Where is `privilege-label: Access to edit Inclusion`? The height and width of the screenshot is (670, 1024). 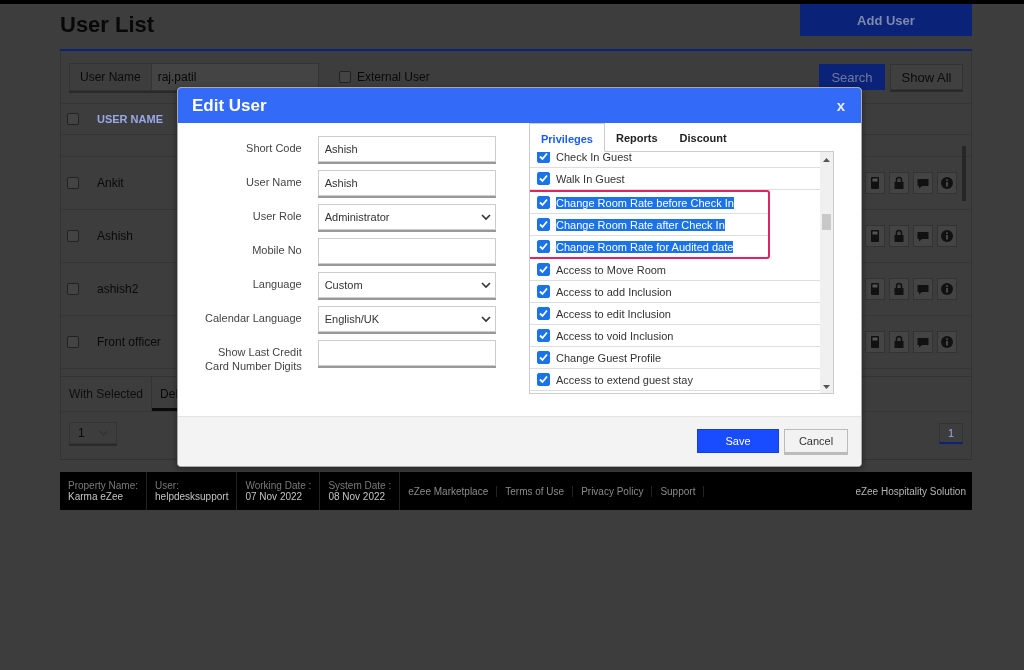 privilege-label: Access to edit Inclusion is located at coordinates (613, 313).